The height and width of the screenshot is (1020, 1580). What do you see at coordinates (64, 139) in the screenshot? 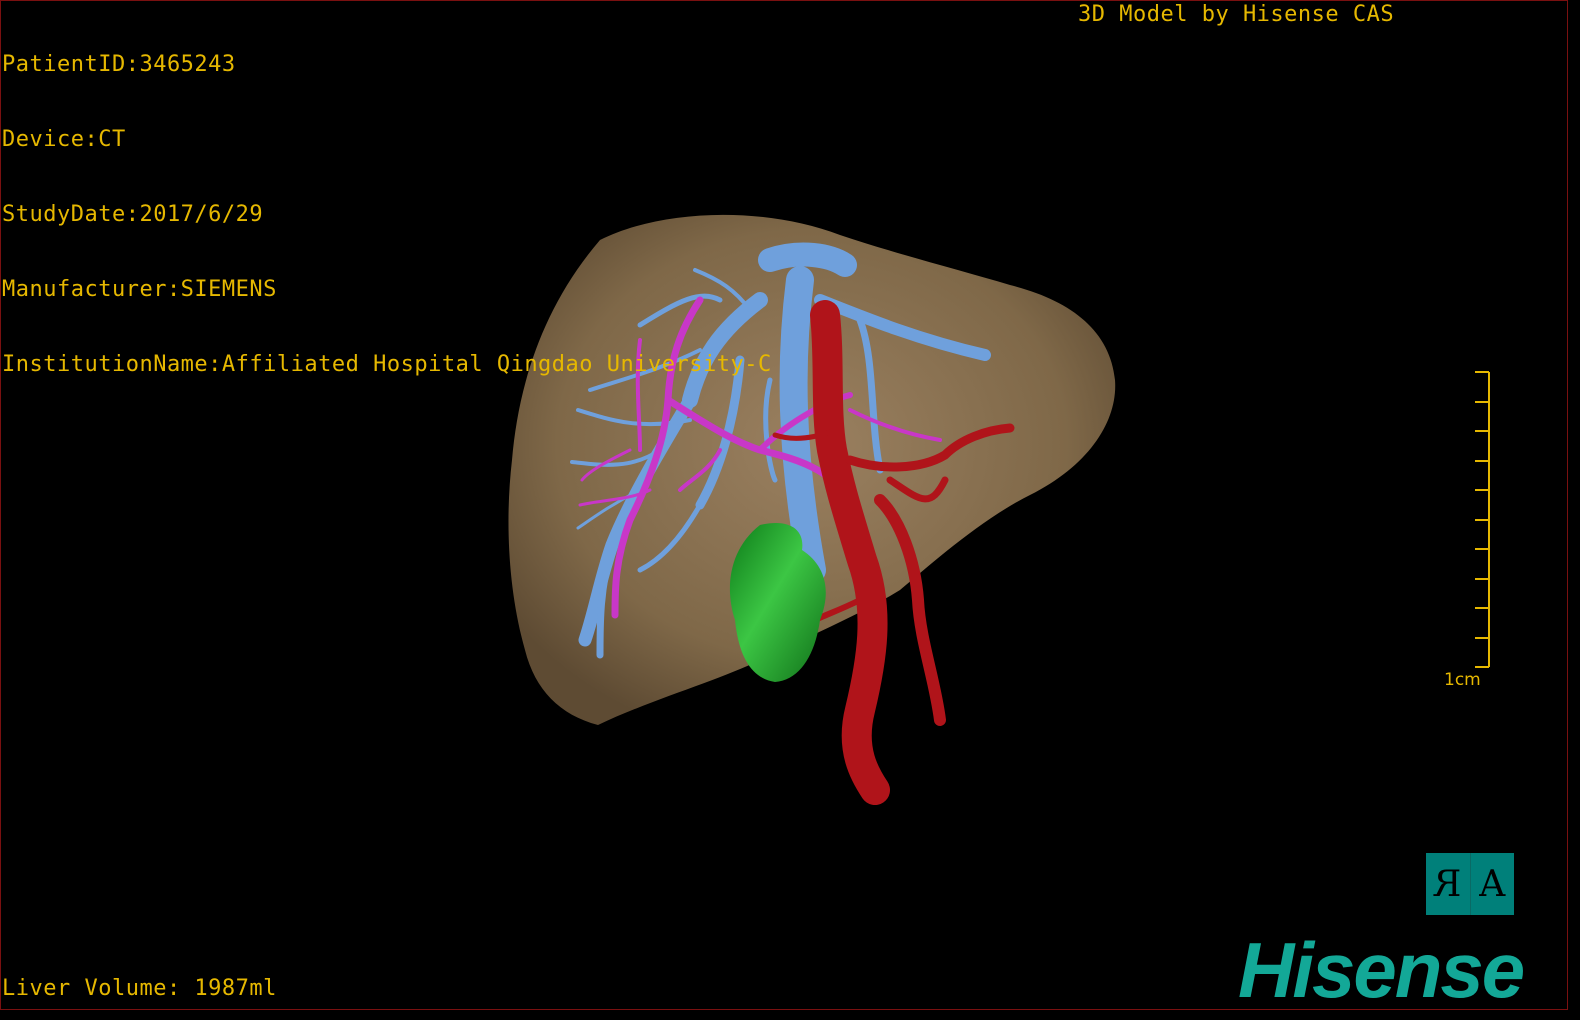
I see `device: Device:CT` at bounding box center [64, 139].